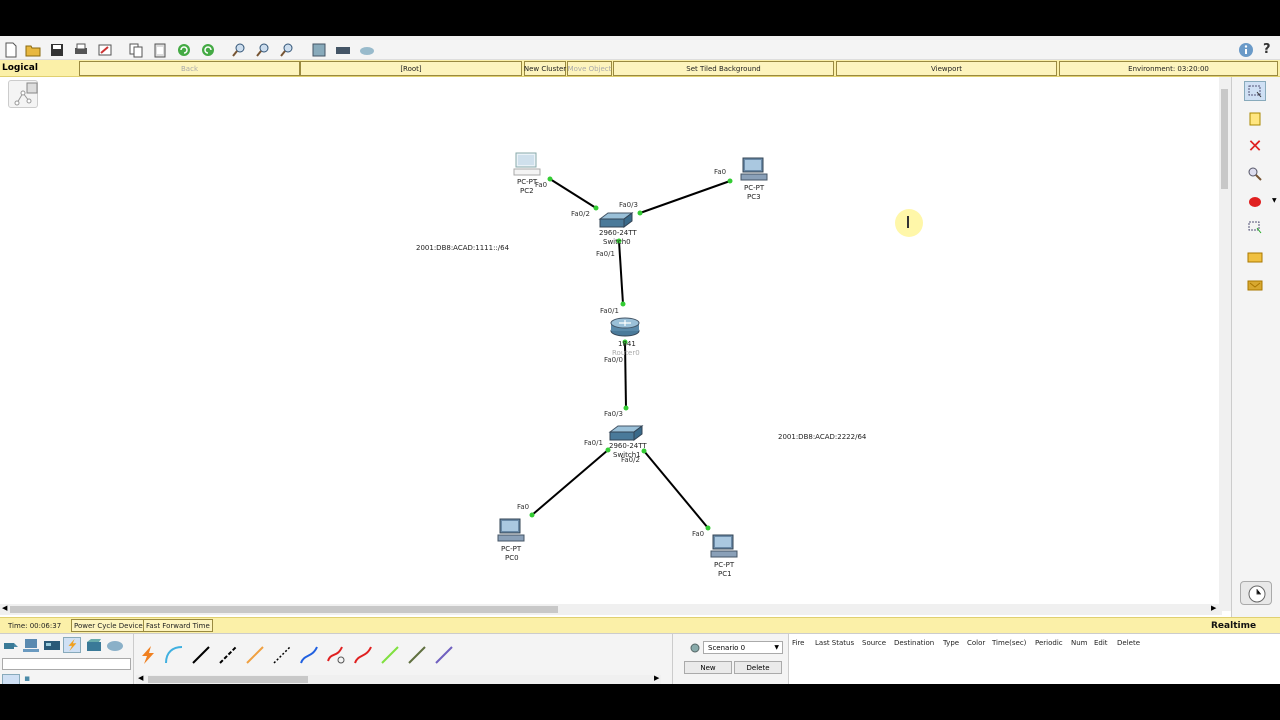 The width and height of the screenshot is (1280, 720). I want to click on environment-button: Environment: 03:20:00, so click(1168, 68).